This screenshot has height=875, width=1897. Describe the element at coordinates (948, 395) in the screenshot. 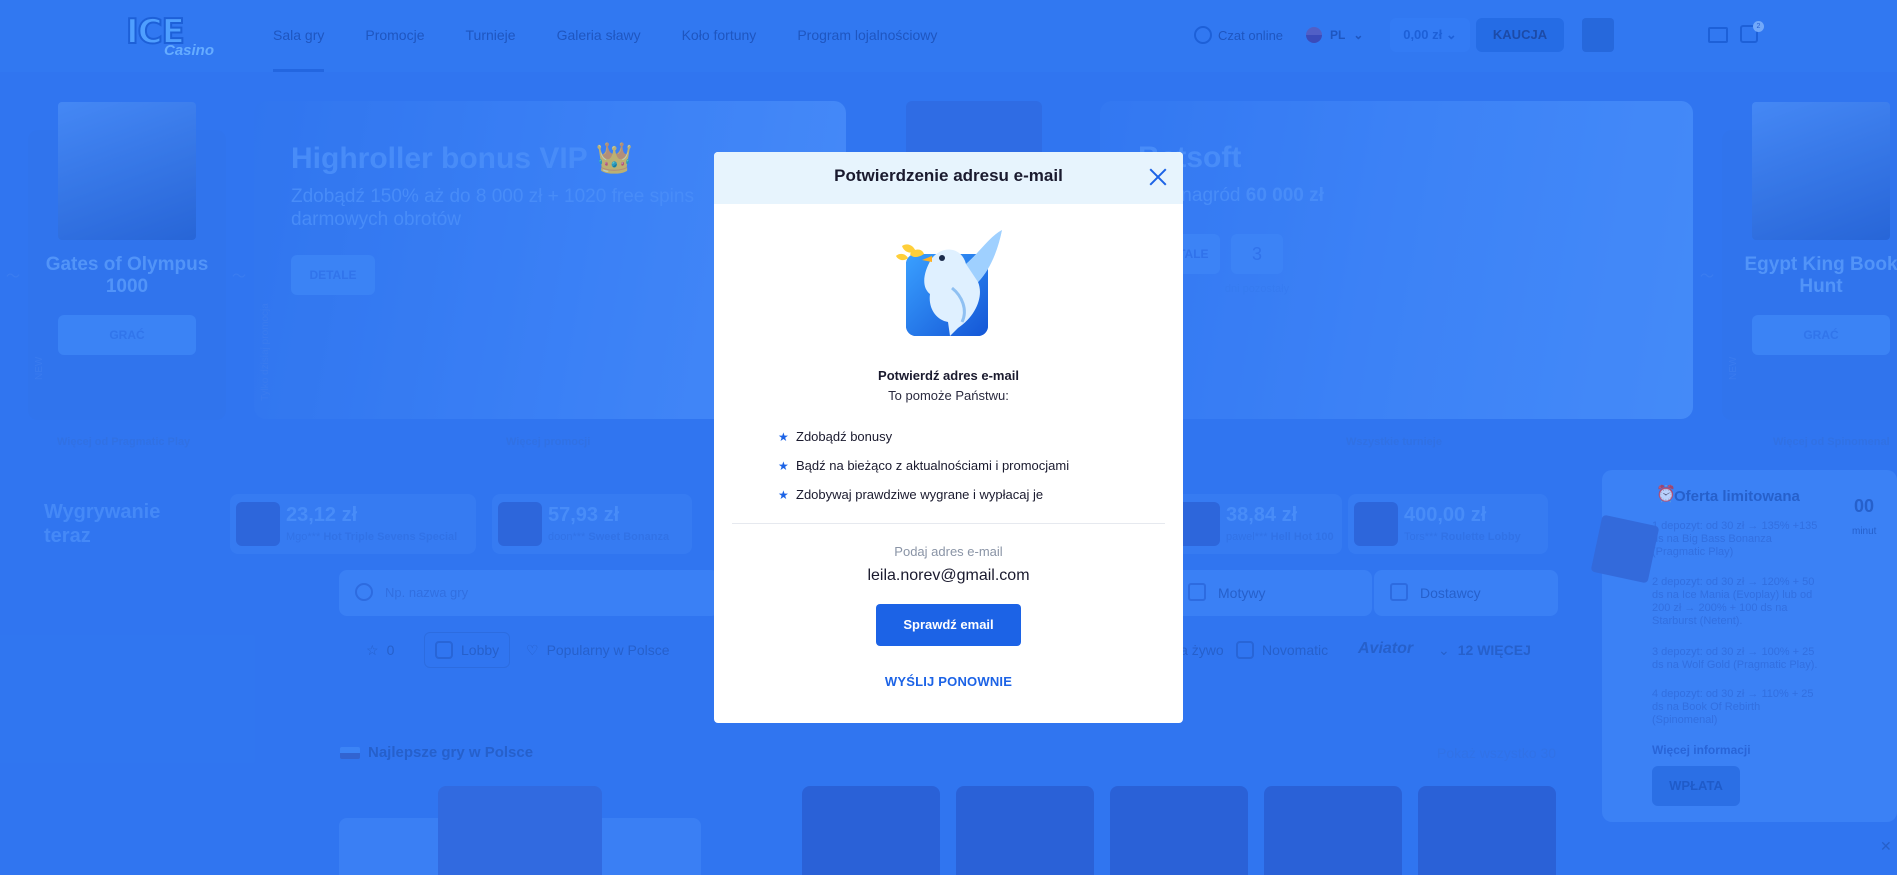

I see `modal-subheading: To pomoże Państwu:` at that location.